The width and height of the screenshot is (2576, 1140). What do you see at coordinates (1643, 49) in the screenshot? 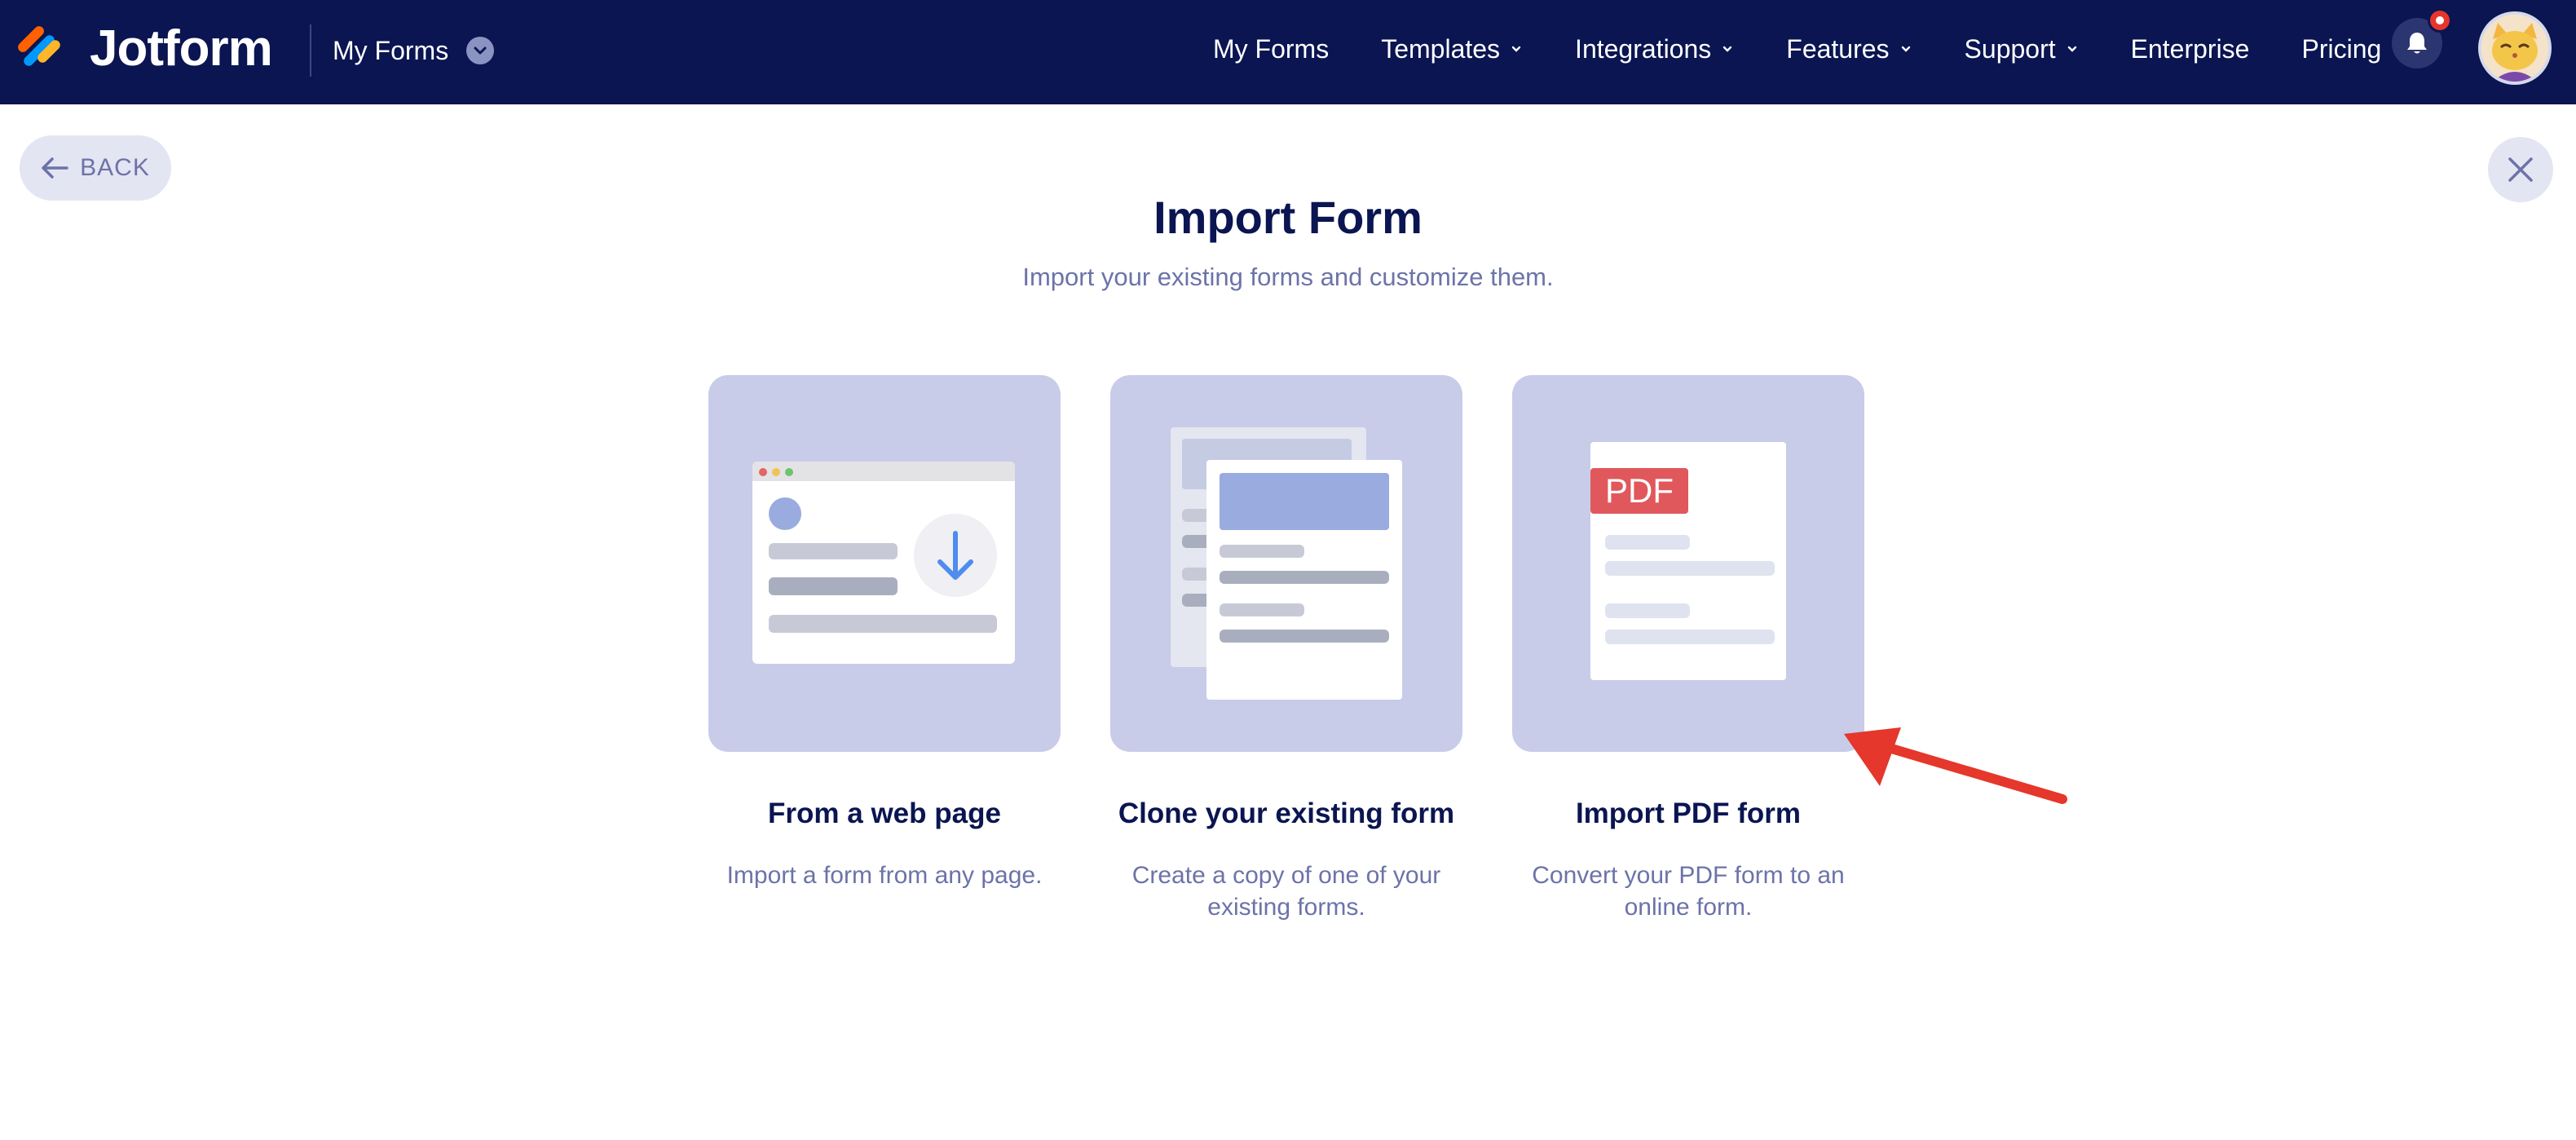
I see `nav-integrations-label: Integrations` at bounding box center [1643, 49].